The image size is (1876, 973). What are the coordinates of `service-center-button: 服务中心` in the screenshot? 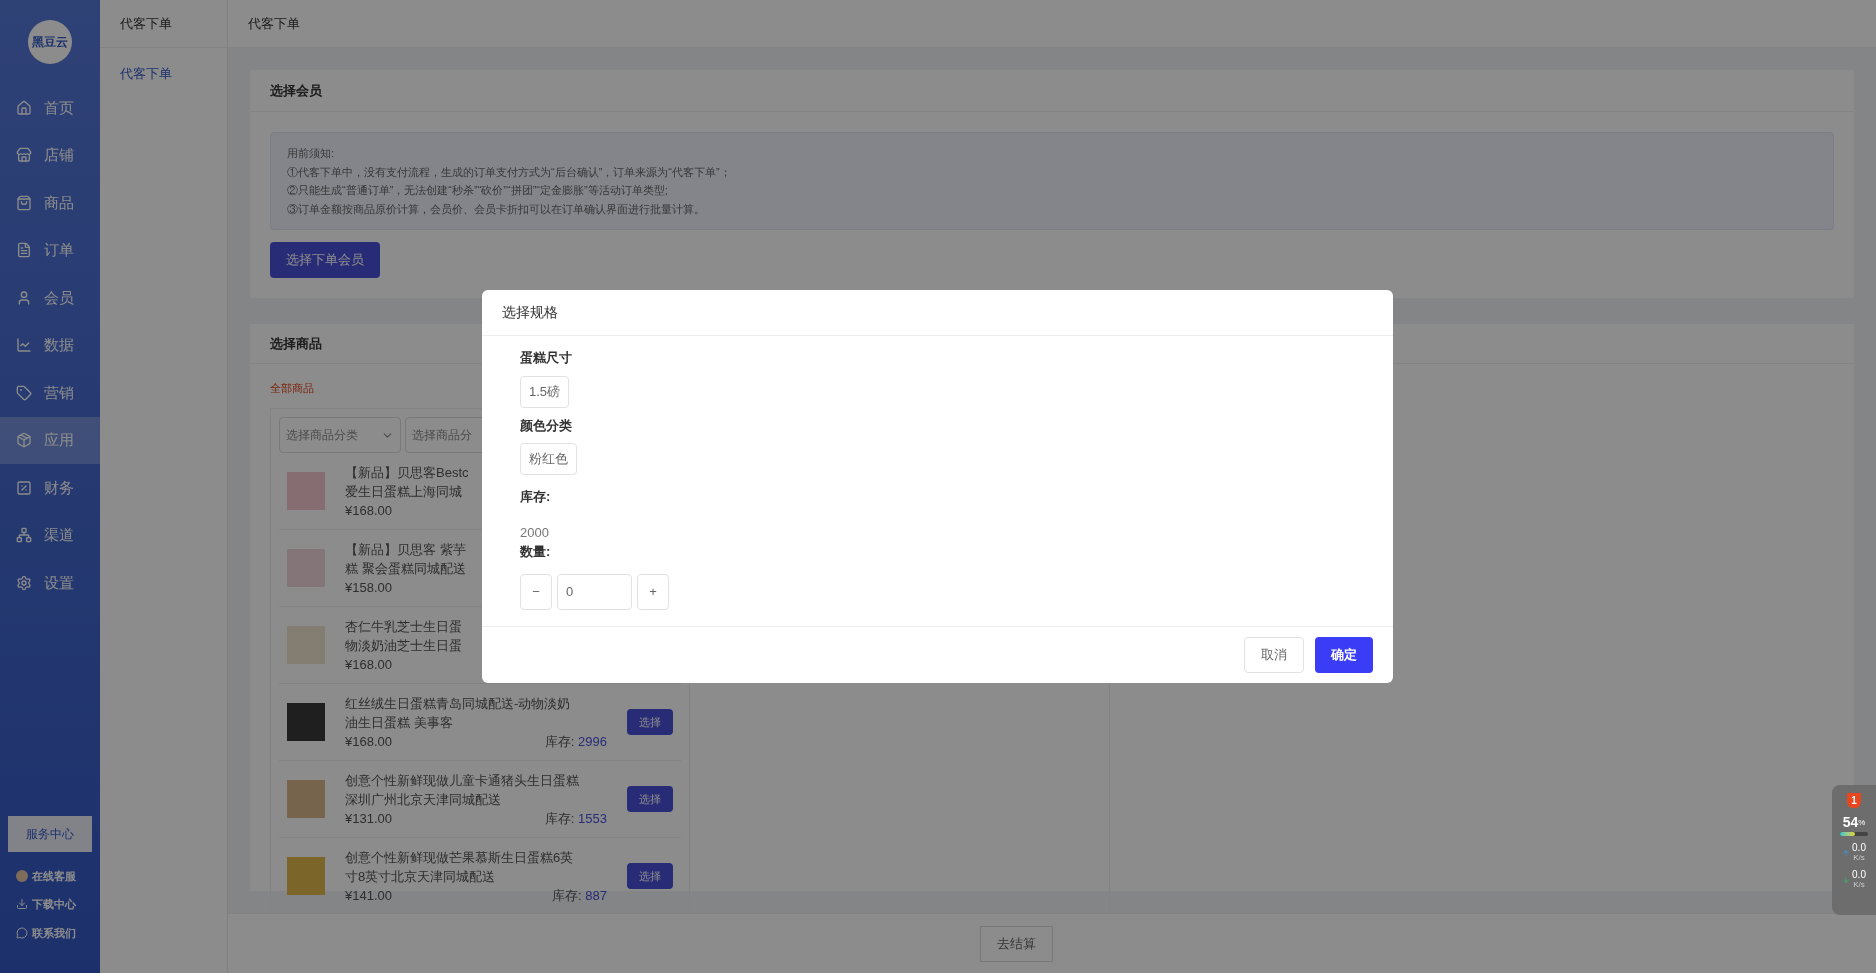 It's located at (50, 833).